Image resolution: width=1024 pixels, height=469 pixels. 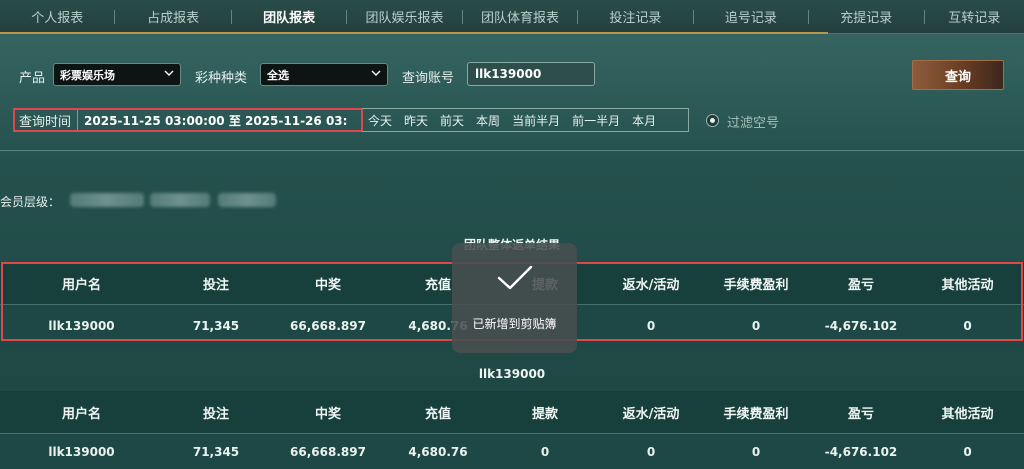 I want to click on quick-range-yesterday: 昨天, so click(x=416, y=120).